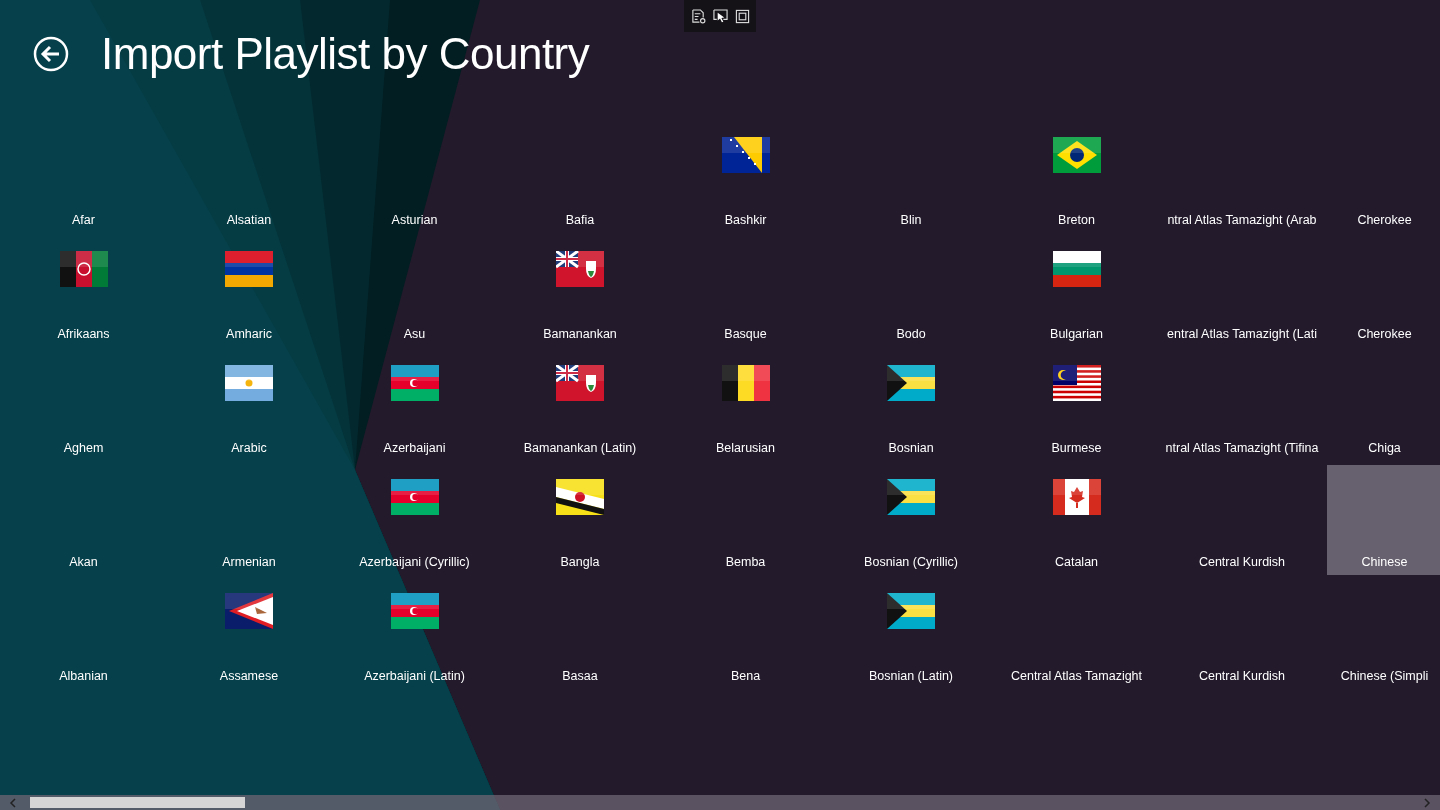 The height and width of the screenshot is (810, 1440). I want to click on horizontal-scrollbar, so click(720, 802).